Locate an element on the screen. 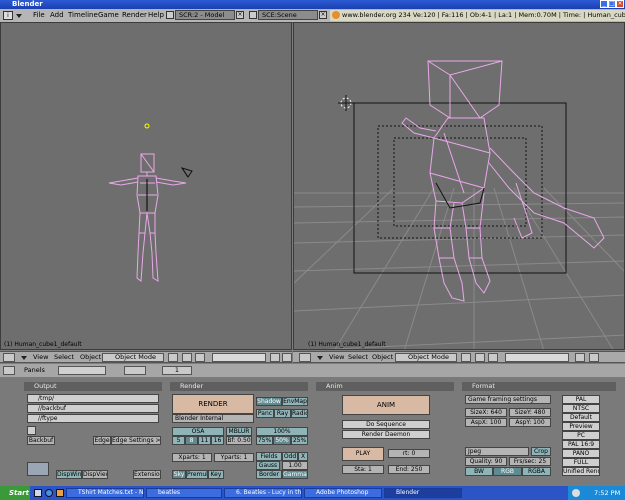  info-icon: i is located at coordinates (8, 15).